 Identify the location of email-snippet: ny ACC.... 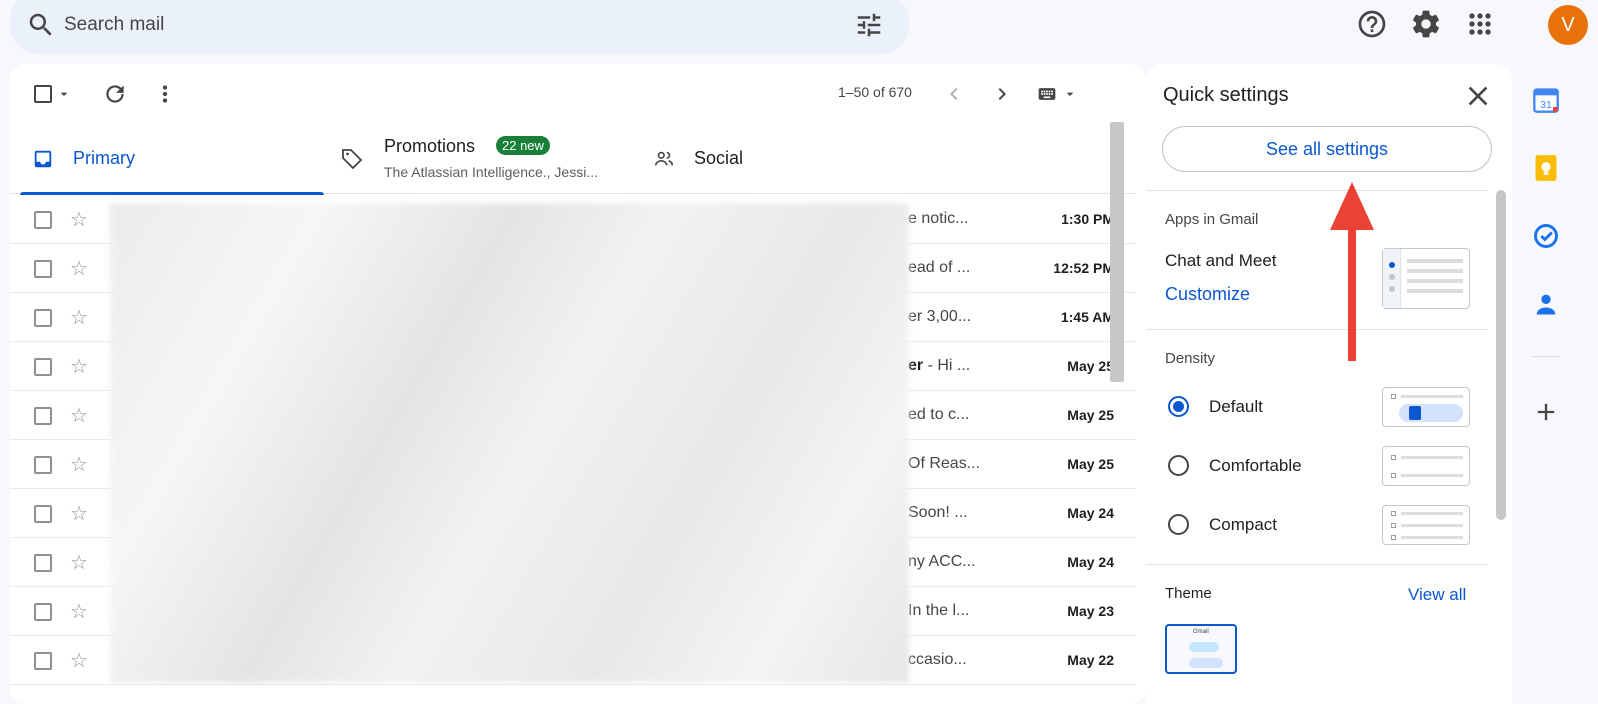
(942, 561).